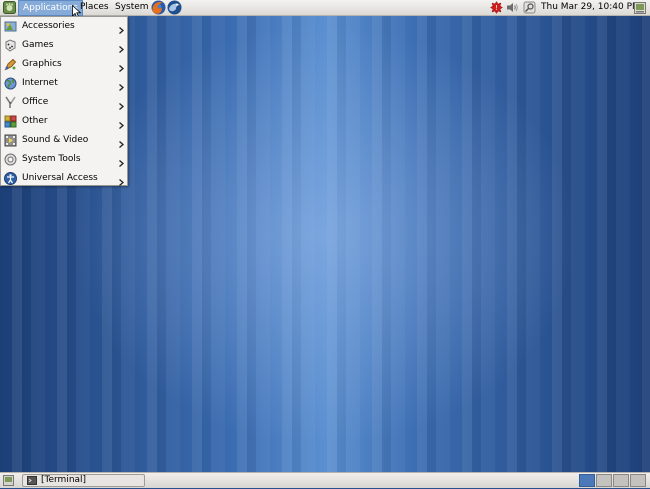 The image size is (650, 489). I want to click on menu-item-label: Accessories, so click(48, 26).